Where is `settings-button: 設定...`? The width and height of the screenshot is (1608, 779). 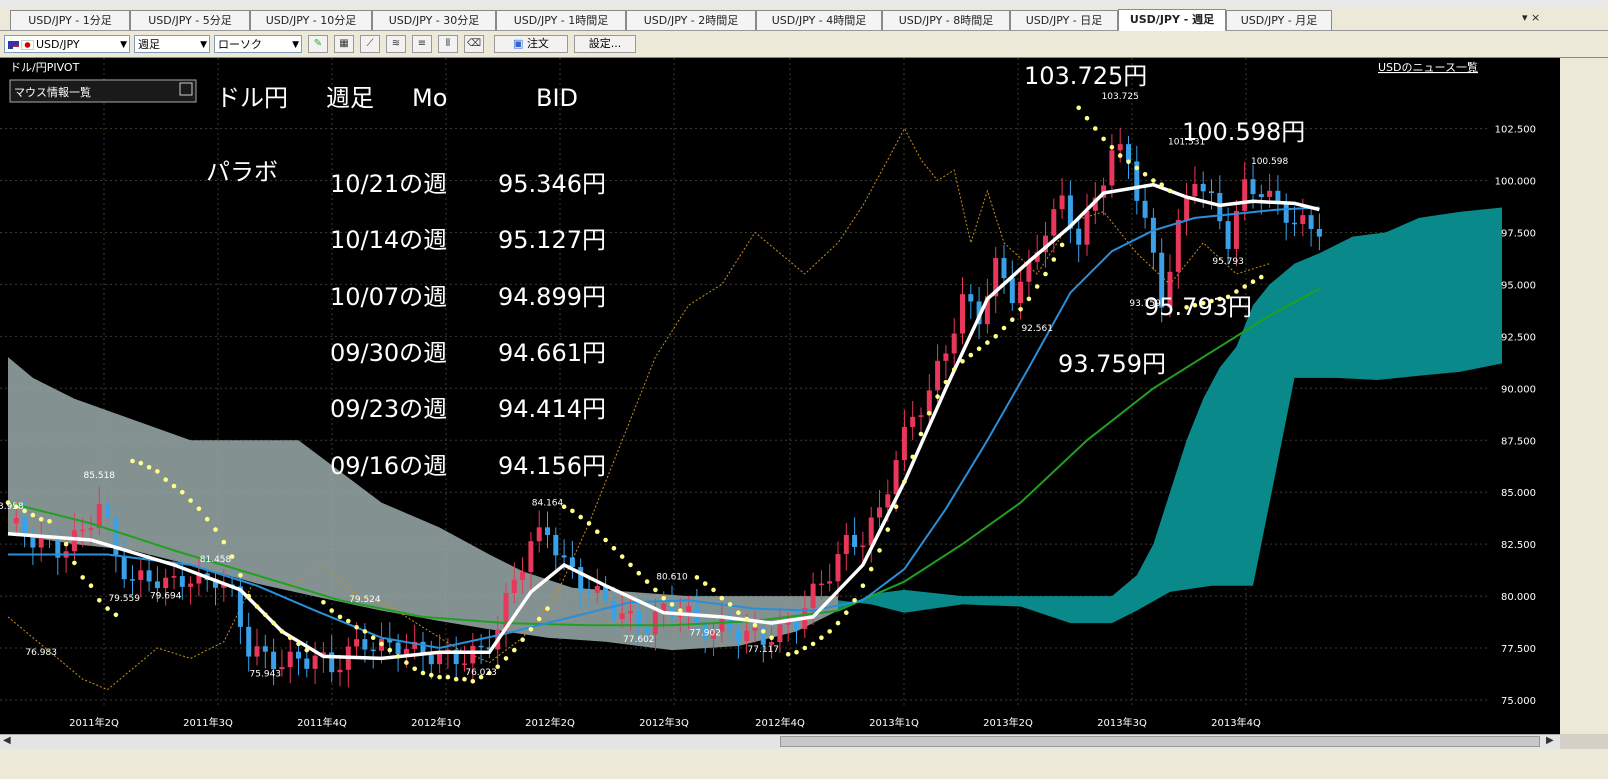 settings-button: 設定... is located at coordinates (605, 44).